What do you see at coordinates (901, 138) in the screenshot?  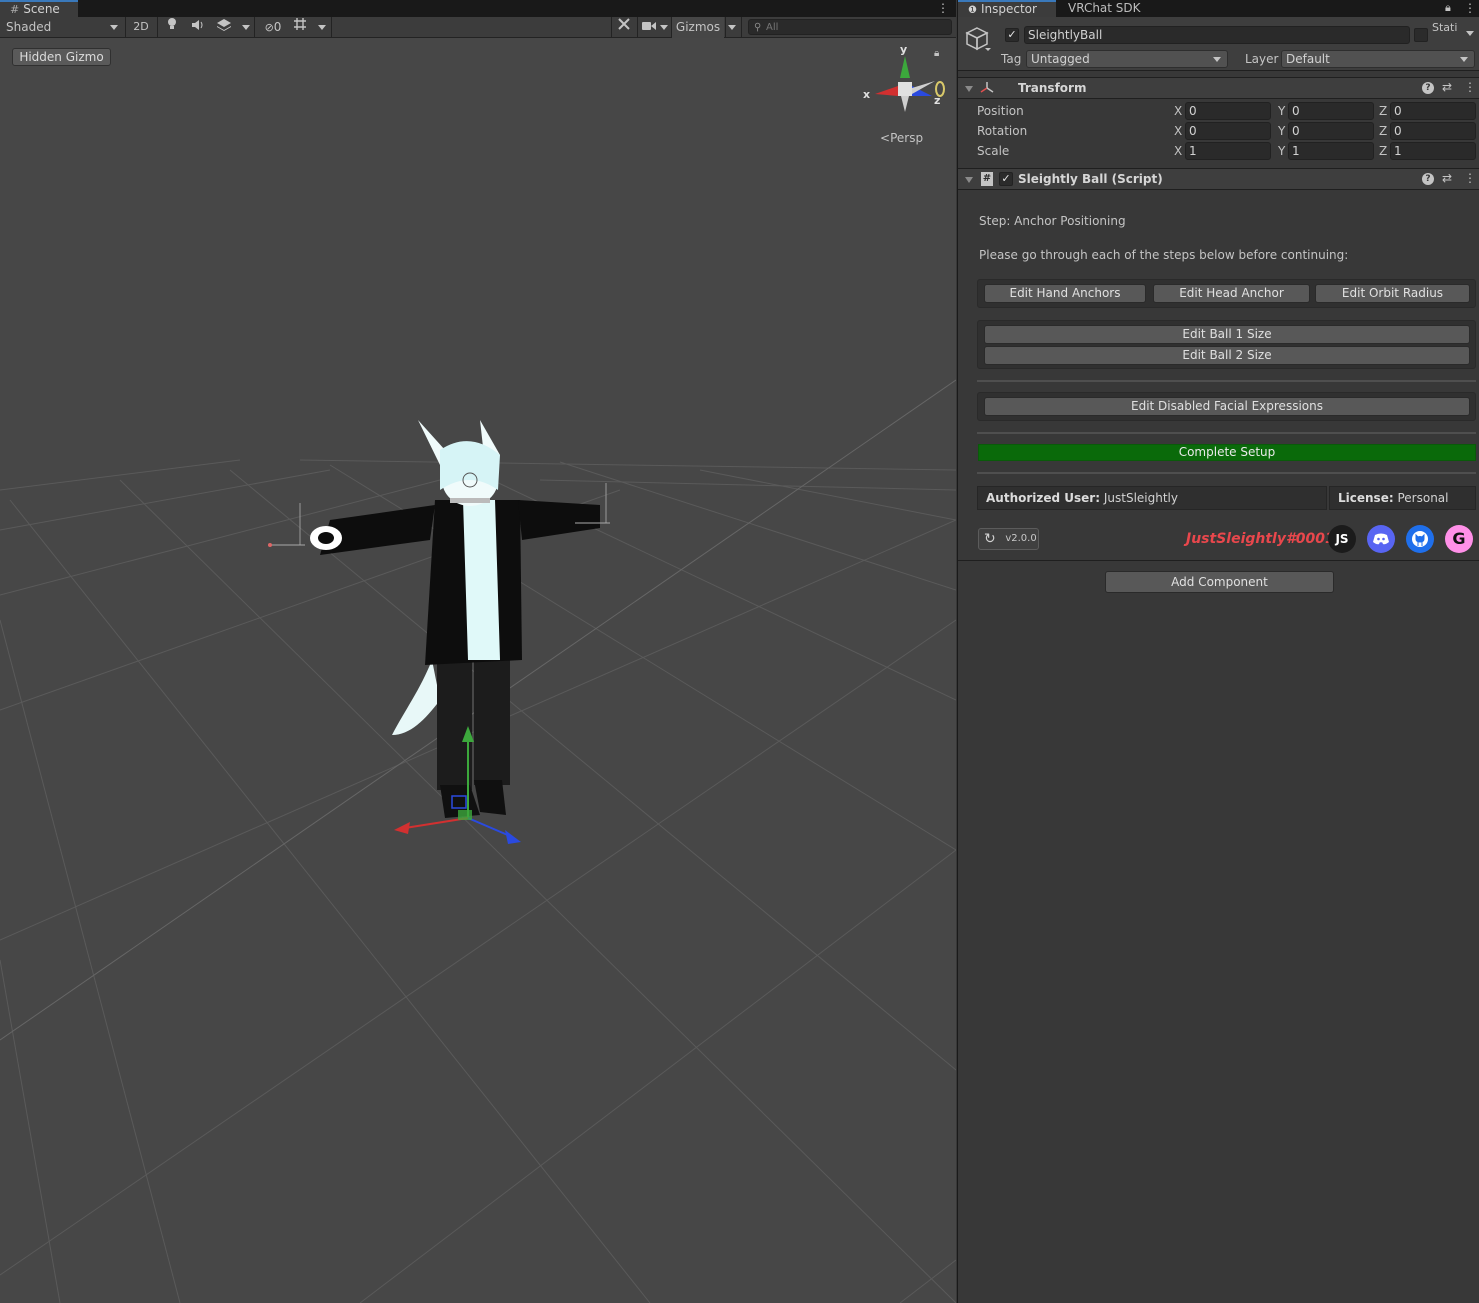 I see `projection-toggle: <Persp` at bounding box center [901, 138].